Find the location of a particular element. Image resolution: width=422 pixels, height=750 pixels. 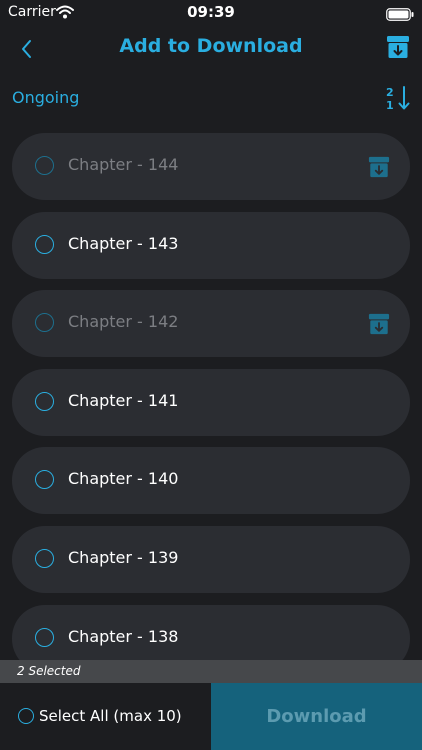

chapter-row: Chapter - 140 is located at coordinates (211, 481).